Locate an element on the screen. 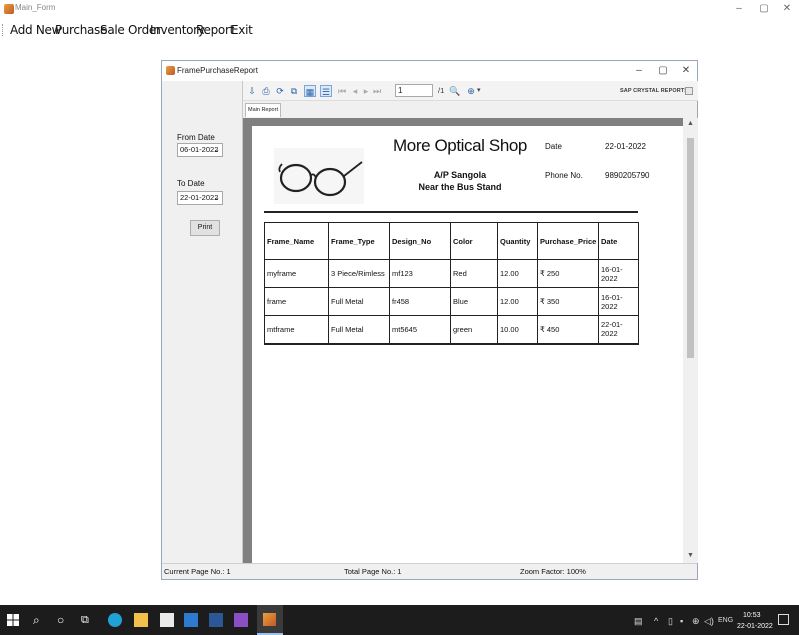  file-explorer-icon is located at coordinates (141, 620).